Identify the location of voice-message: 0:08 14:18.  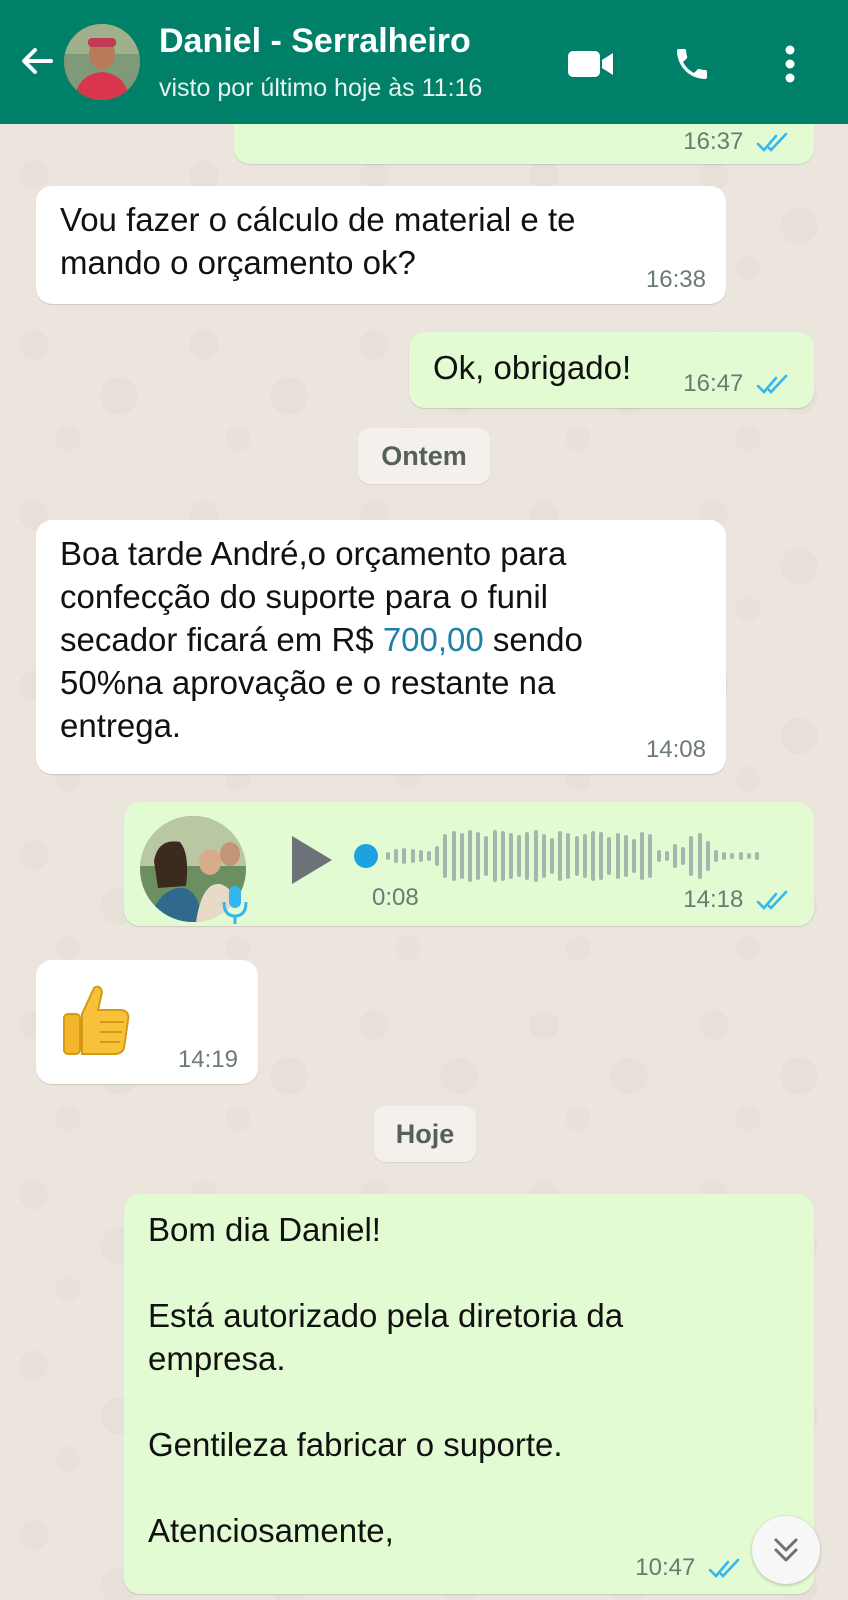
(469, 864).